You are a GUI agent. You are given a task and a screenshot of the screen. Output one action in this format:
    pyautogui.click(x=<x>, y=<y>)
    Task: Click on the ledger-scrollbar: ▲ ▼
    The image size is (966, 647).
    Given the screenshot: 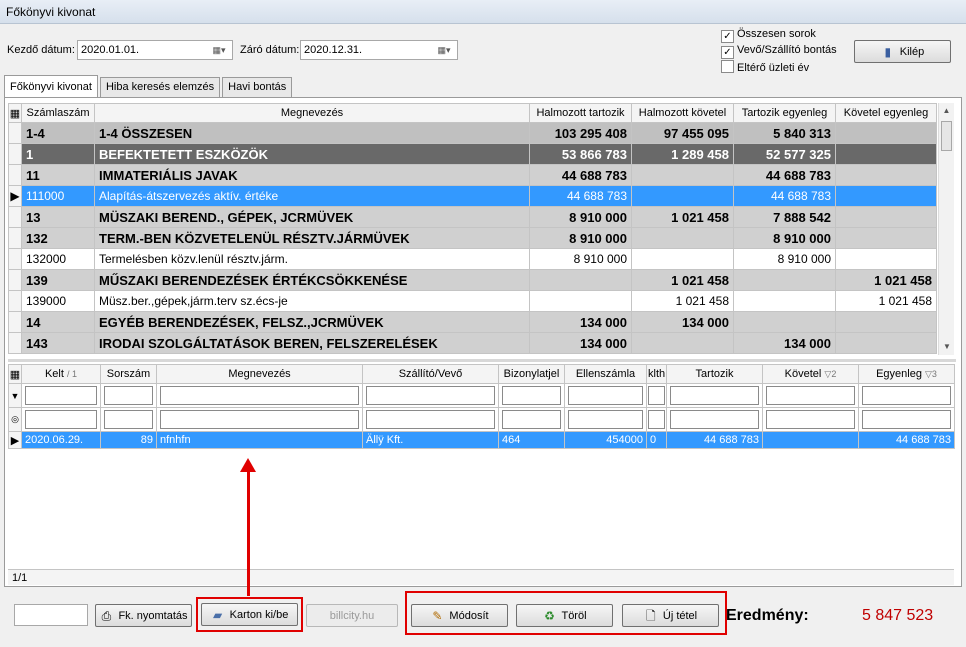 What is the action you would take?
    pyautogui.click(x=946, y=229)
    